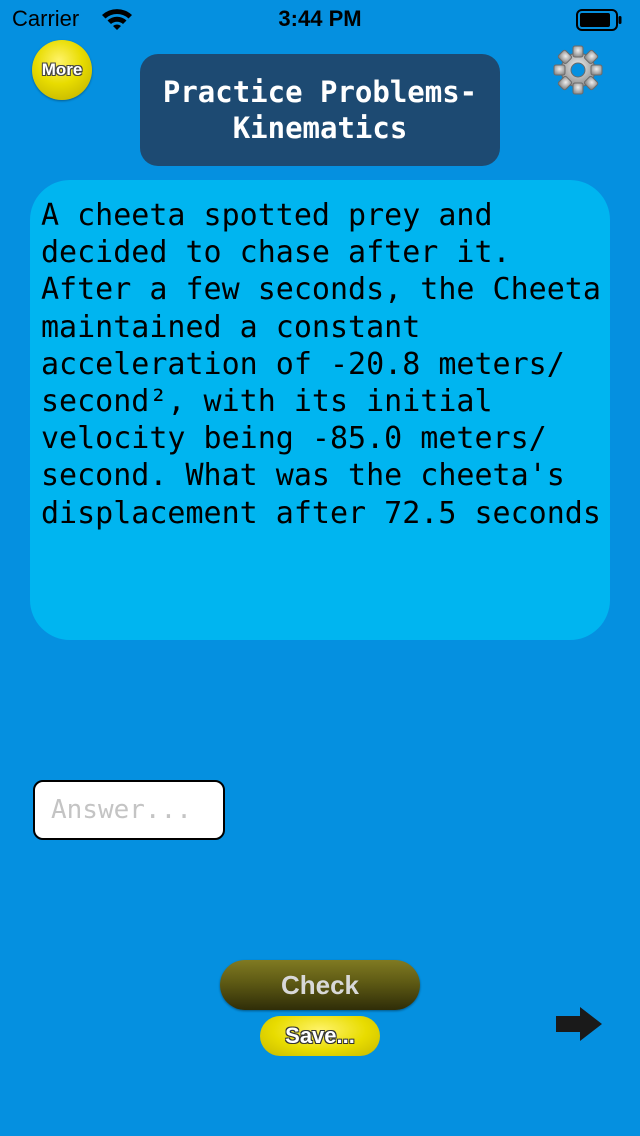 This screenshot has width=640, height=1136. I want to click on check-button: Check, so click(320, 985).